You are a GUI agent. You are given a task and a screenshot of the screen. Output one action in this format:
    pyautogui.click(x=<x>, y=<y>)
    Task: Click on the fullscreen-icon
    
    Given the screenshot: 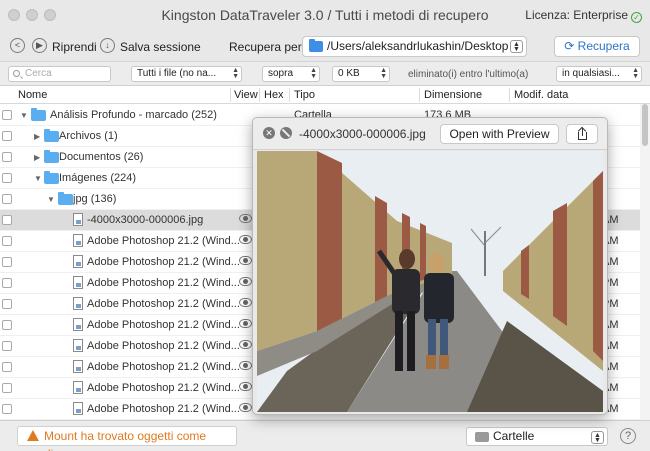 What is the action you would take?
    pyautogui.click(x=286, y=133)
    